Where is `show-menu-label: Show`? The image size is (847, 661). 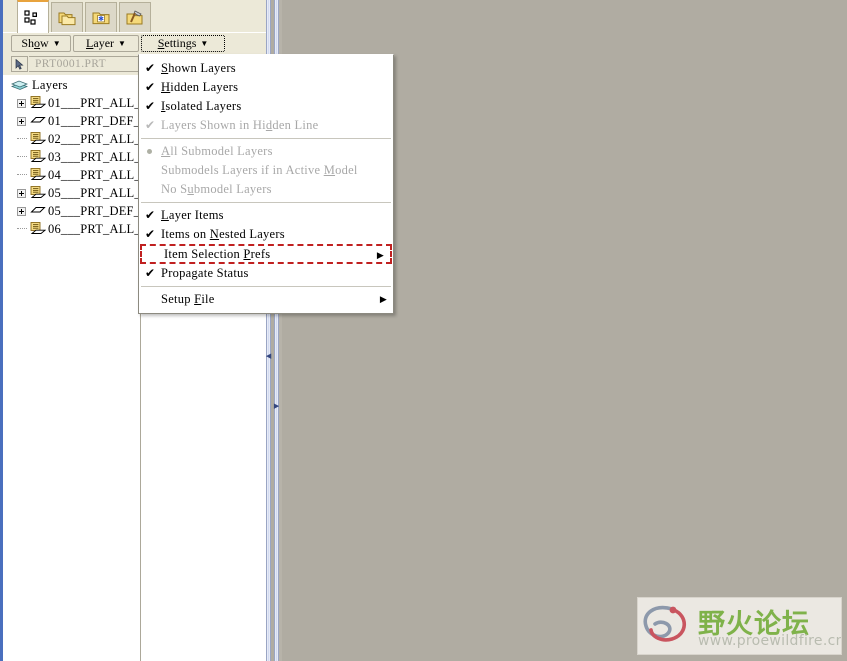
show-menu-label: Show is located at coordinates (35, 43).